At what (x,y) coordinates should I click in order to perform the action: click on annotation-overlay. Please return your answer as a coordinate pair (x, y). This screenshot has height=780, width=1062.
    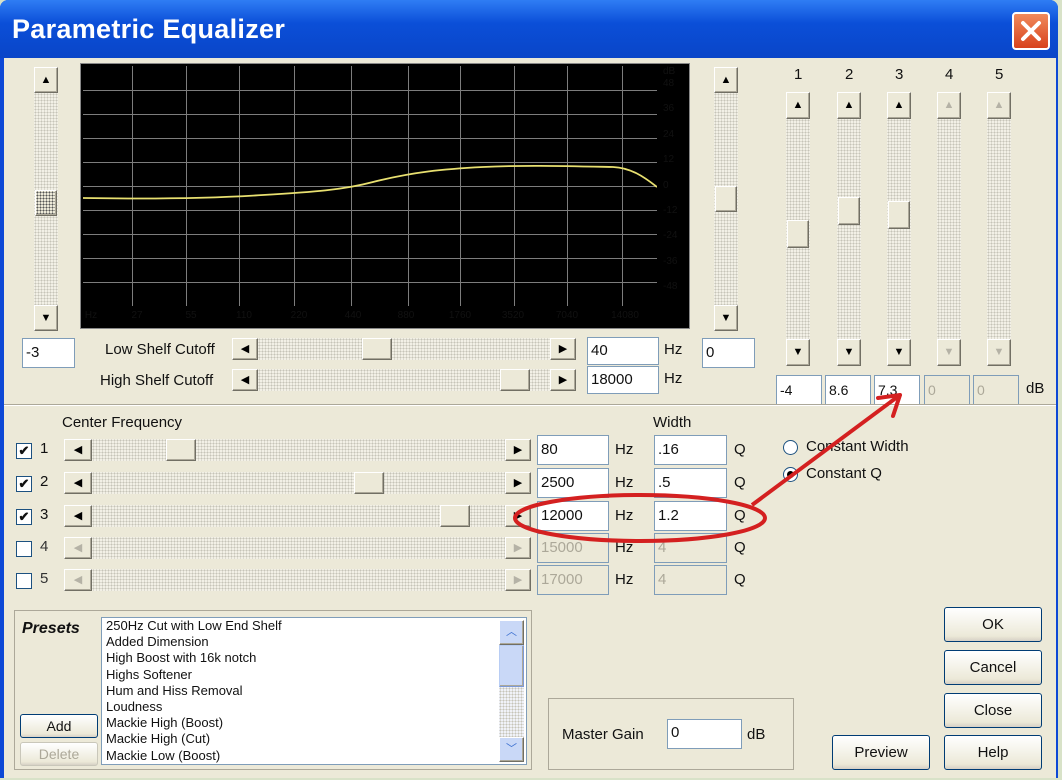
    Looking at the image, I should click on (707, 468).